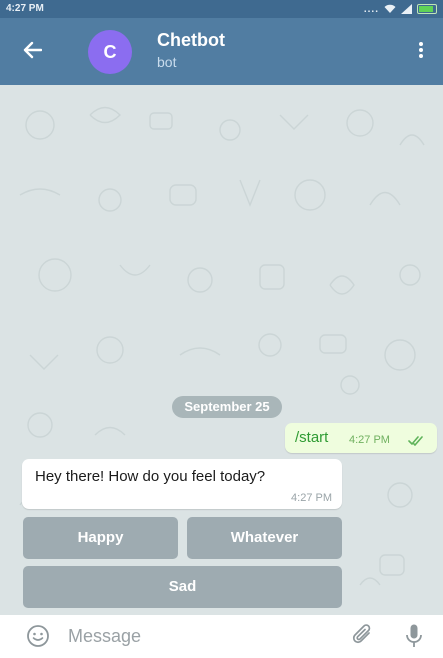 The height and width of the screenshot is (658, 443). I want to click on avatar: C, so click(110, 52).